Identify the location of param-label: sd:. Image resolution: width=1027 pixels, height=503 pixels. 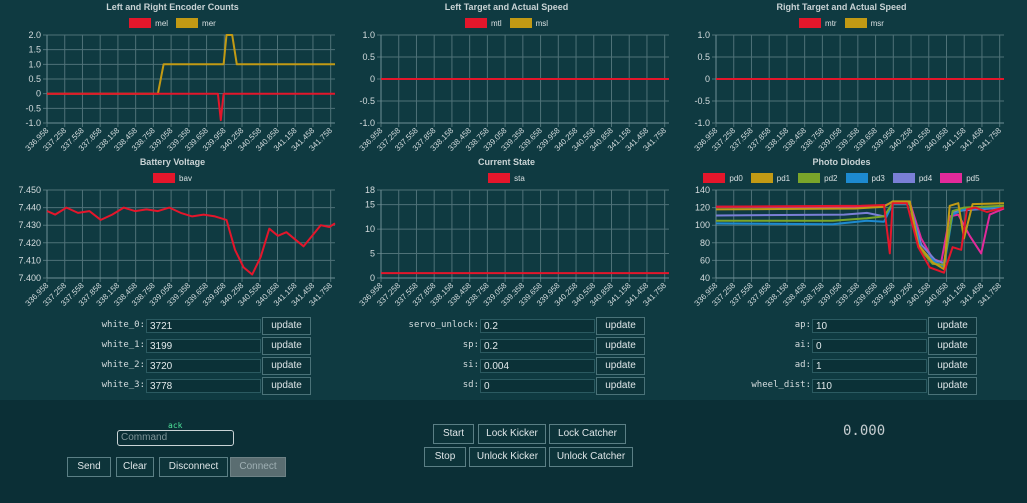
(470, 385).